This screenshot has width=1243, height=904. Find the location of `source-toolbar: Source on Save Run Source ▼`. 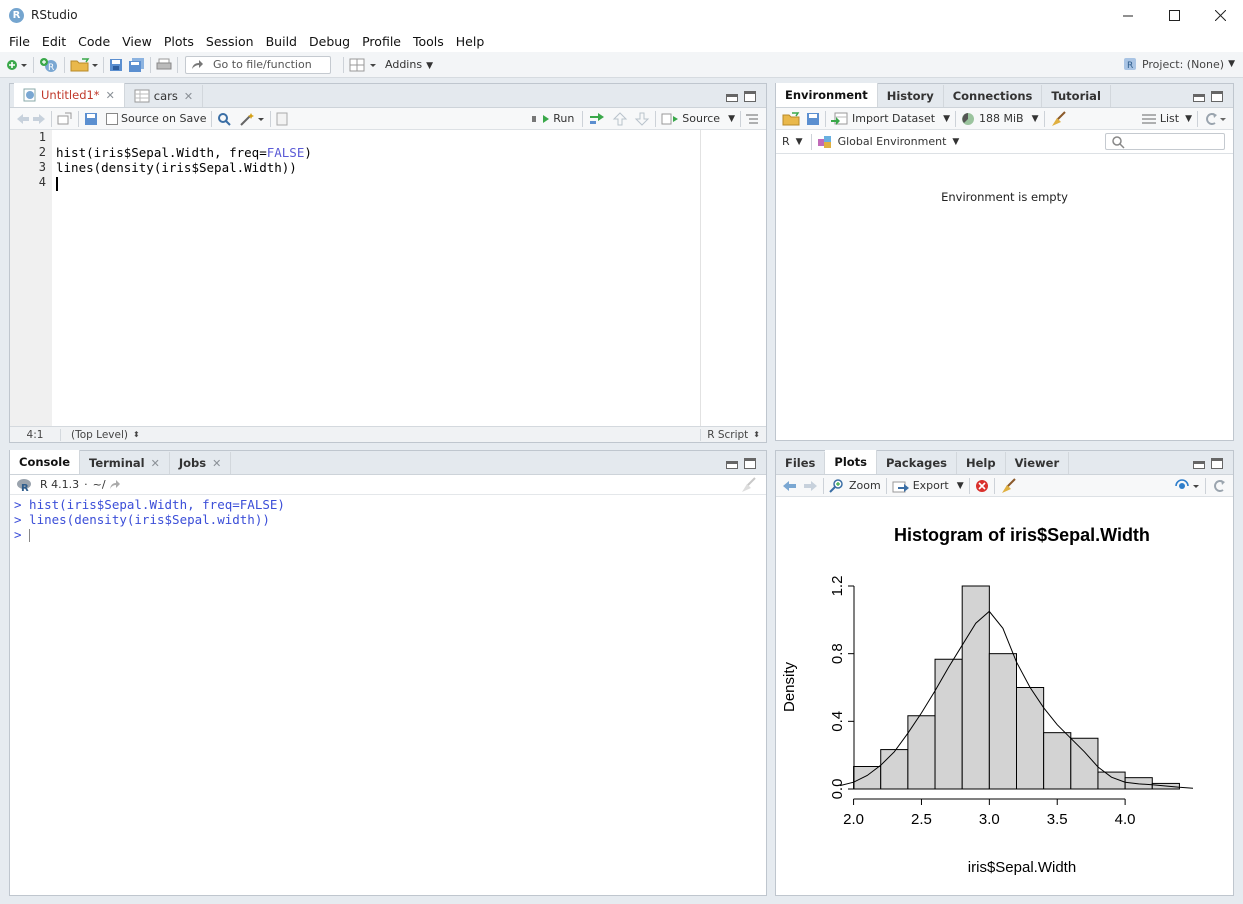

source-toolbar: Source on Save Run Source ▼ is located at coordinates (388, 119).